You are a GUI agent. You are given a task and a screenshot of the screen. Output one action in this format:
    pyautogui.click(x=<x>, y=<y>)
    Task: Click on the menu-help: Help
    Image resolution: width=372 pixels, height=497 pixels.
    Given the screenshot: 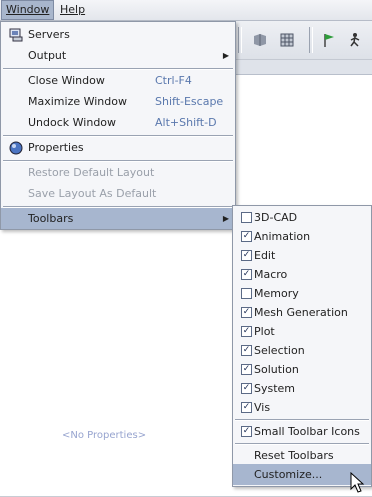 What is the action you would take?
    pyautogui.click(x=72, y=10)
    